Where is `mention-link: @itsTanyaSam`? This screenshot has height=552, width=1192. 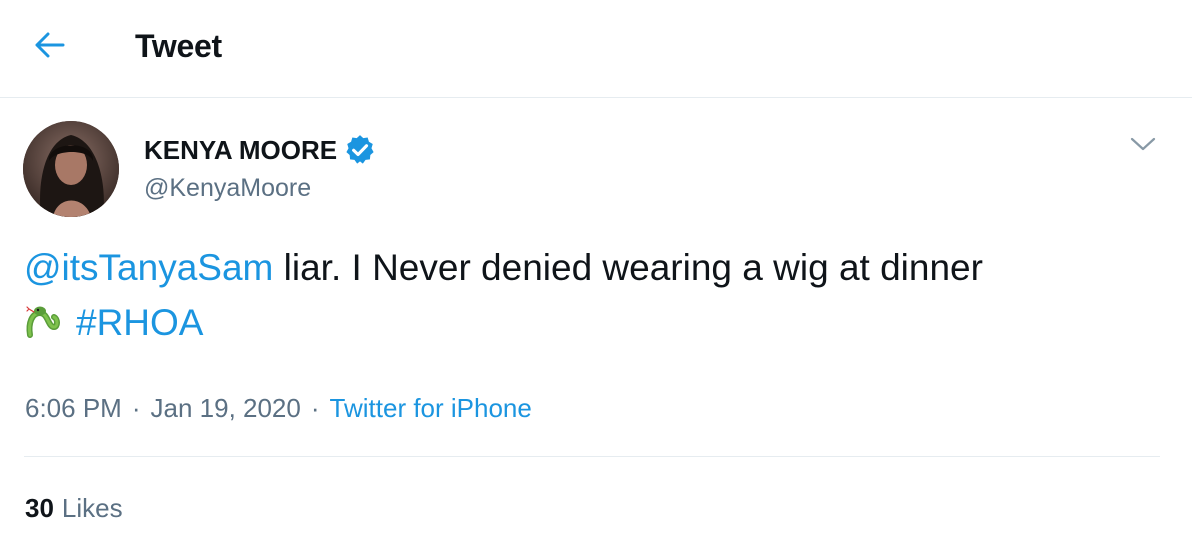 mention-link: @itsTanyaSam is located at coordinates (148, 267).